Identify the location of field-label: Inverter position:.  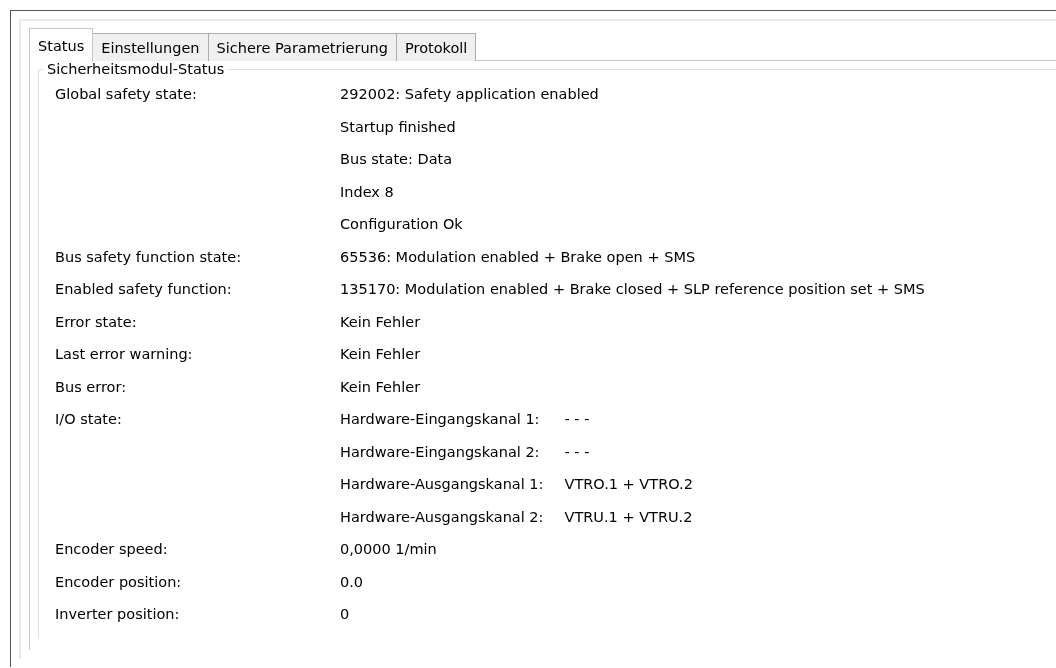
(118, 614).